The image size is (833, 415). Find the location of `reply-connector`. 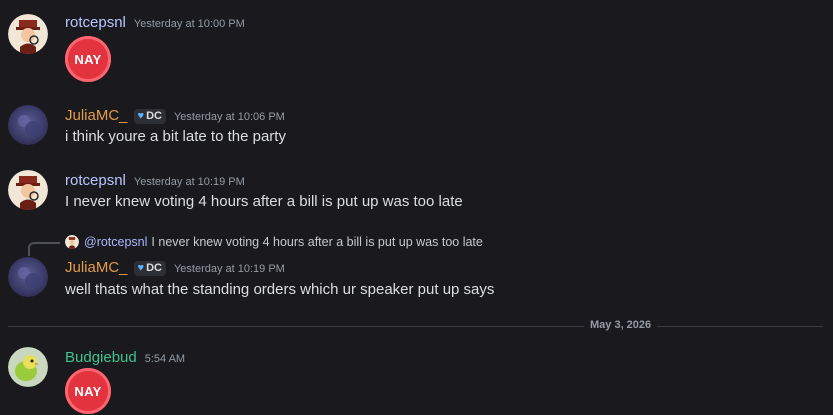

reply-connector is located at coordinates (44, 249).